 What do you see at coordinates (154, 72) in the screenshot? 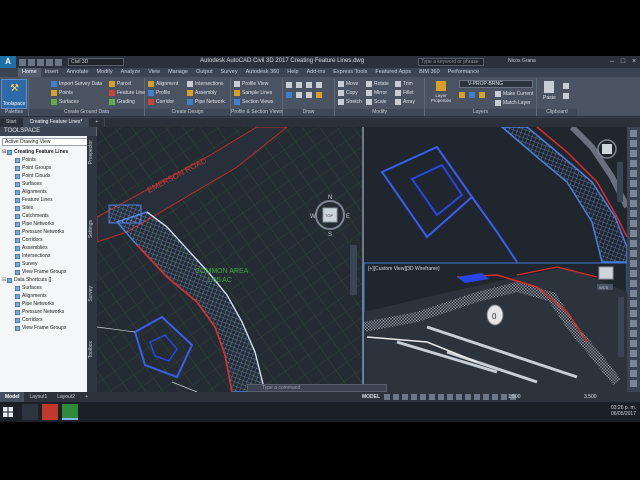
I see `tab-view: View` at bounding box center [154, 72].